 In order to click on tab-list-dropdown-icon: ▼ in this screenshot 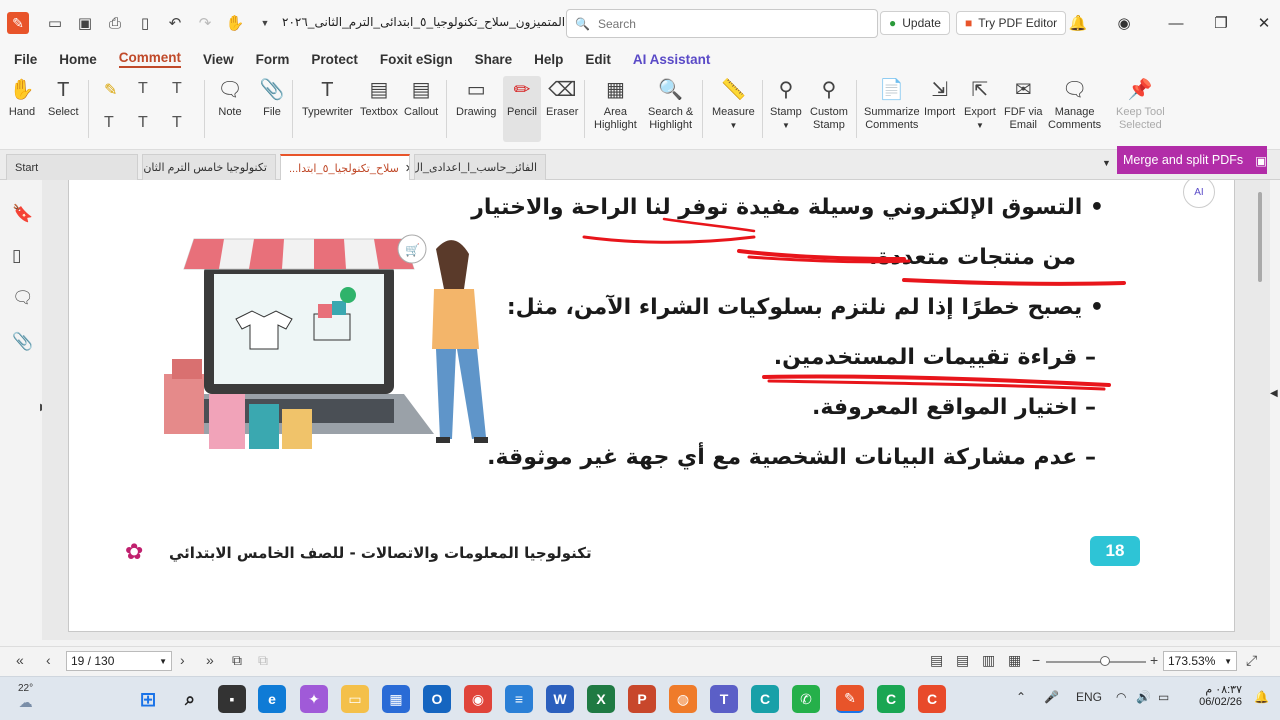, I will do `click(1106, 163)`.